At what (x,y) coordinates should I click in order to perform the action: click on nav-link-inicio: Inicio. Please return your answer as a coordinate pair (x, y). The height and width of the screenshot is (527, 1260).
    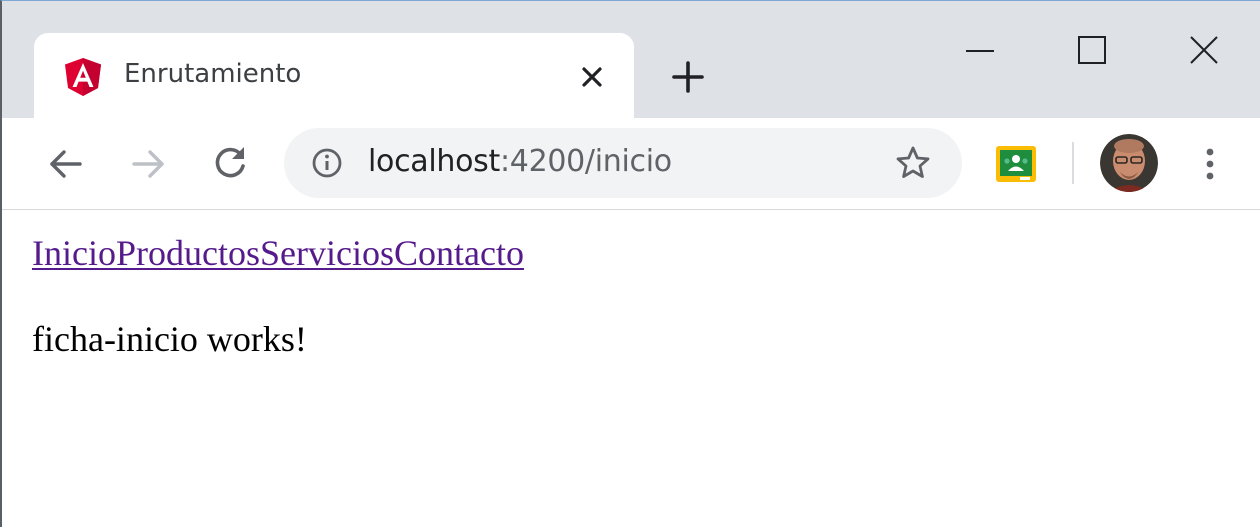
    Looking at the image, I should click on (74, 253).